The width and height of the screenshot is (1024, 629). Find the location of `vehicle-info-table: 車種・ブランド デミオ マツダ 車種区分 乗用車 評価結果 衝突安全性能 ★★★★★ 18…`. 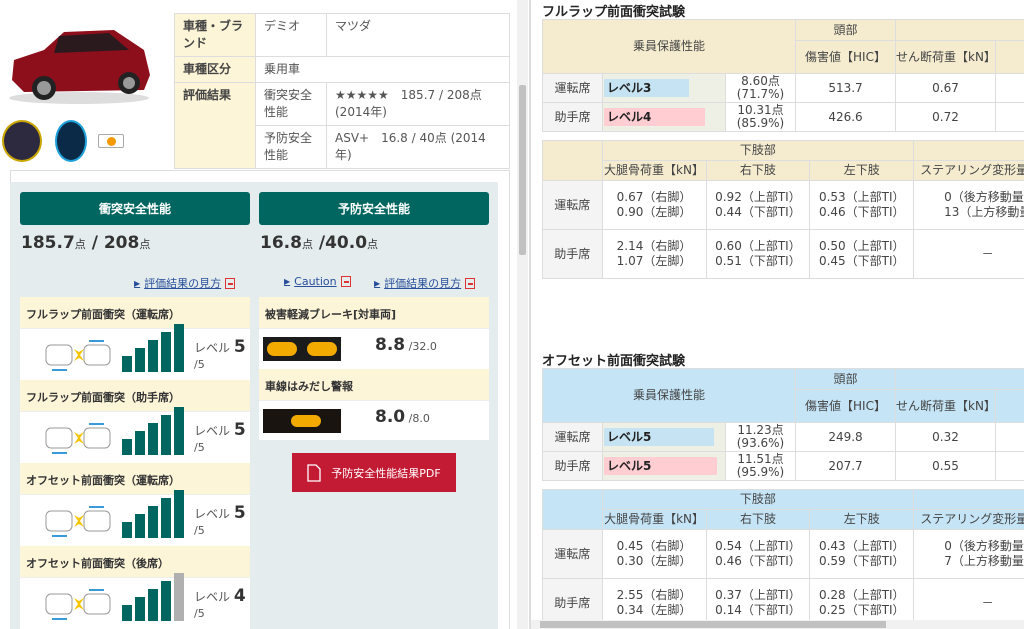

vehicle-info-table: 車種・ブランド デミオ マツダ 車種区分 乗用車 評価結果 衝突安全性能 ★★★★★ 18… is located at coordinates (342, 91).